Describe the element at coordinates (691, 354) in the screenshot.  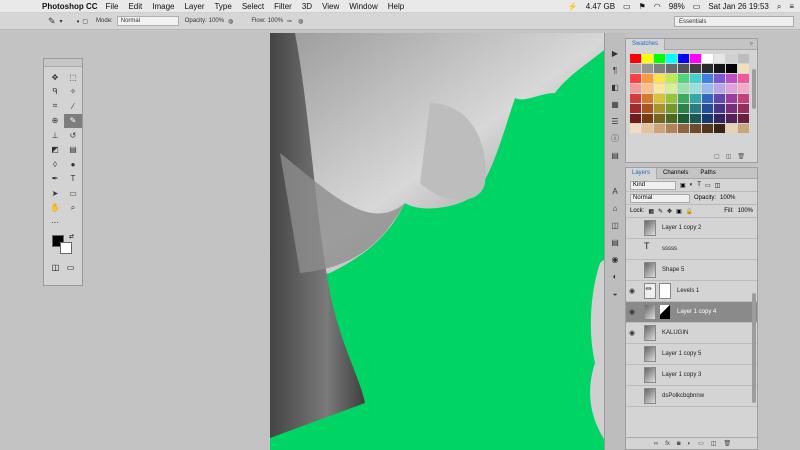
I see `layer-row: Layer 1 copy 5` at that location.